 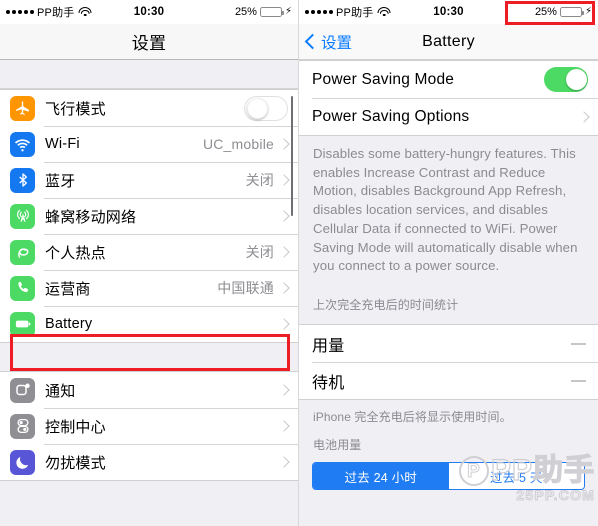 What do you see at coordinates (238, 144) in the screenshot?
I see `settings-row-value: UC_mobile` at bounding box center [238, 144].